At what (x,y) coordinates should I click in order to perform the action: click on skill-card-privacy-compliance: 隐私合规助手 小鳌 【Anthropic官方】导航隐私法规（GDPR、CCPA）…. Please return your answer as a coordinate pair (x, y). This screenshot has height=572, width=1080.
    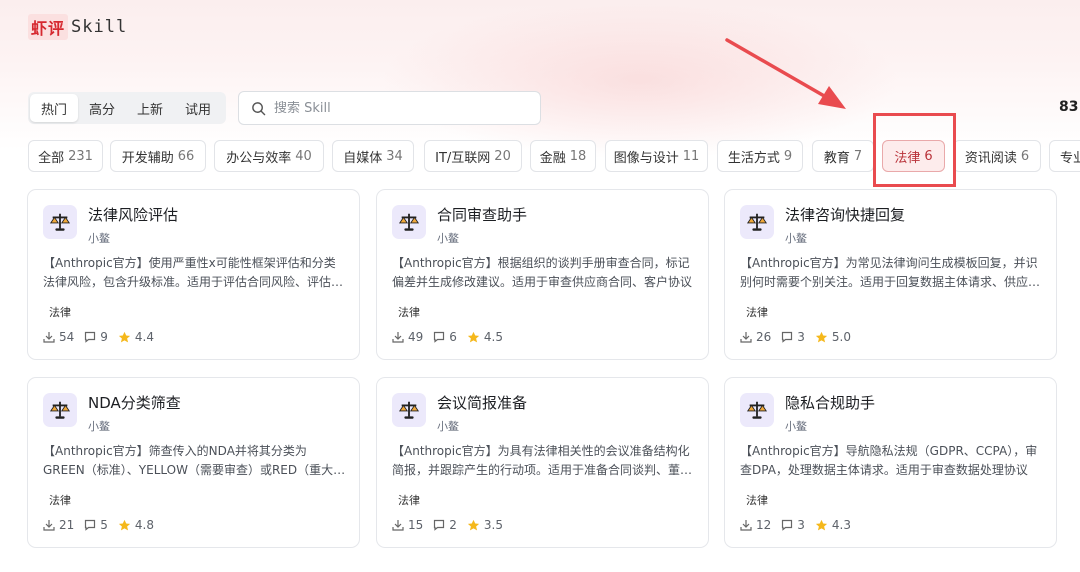
    Looking at the image, I should click on (890, 462).